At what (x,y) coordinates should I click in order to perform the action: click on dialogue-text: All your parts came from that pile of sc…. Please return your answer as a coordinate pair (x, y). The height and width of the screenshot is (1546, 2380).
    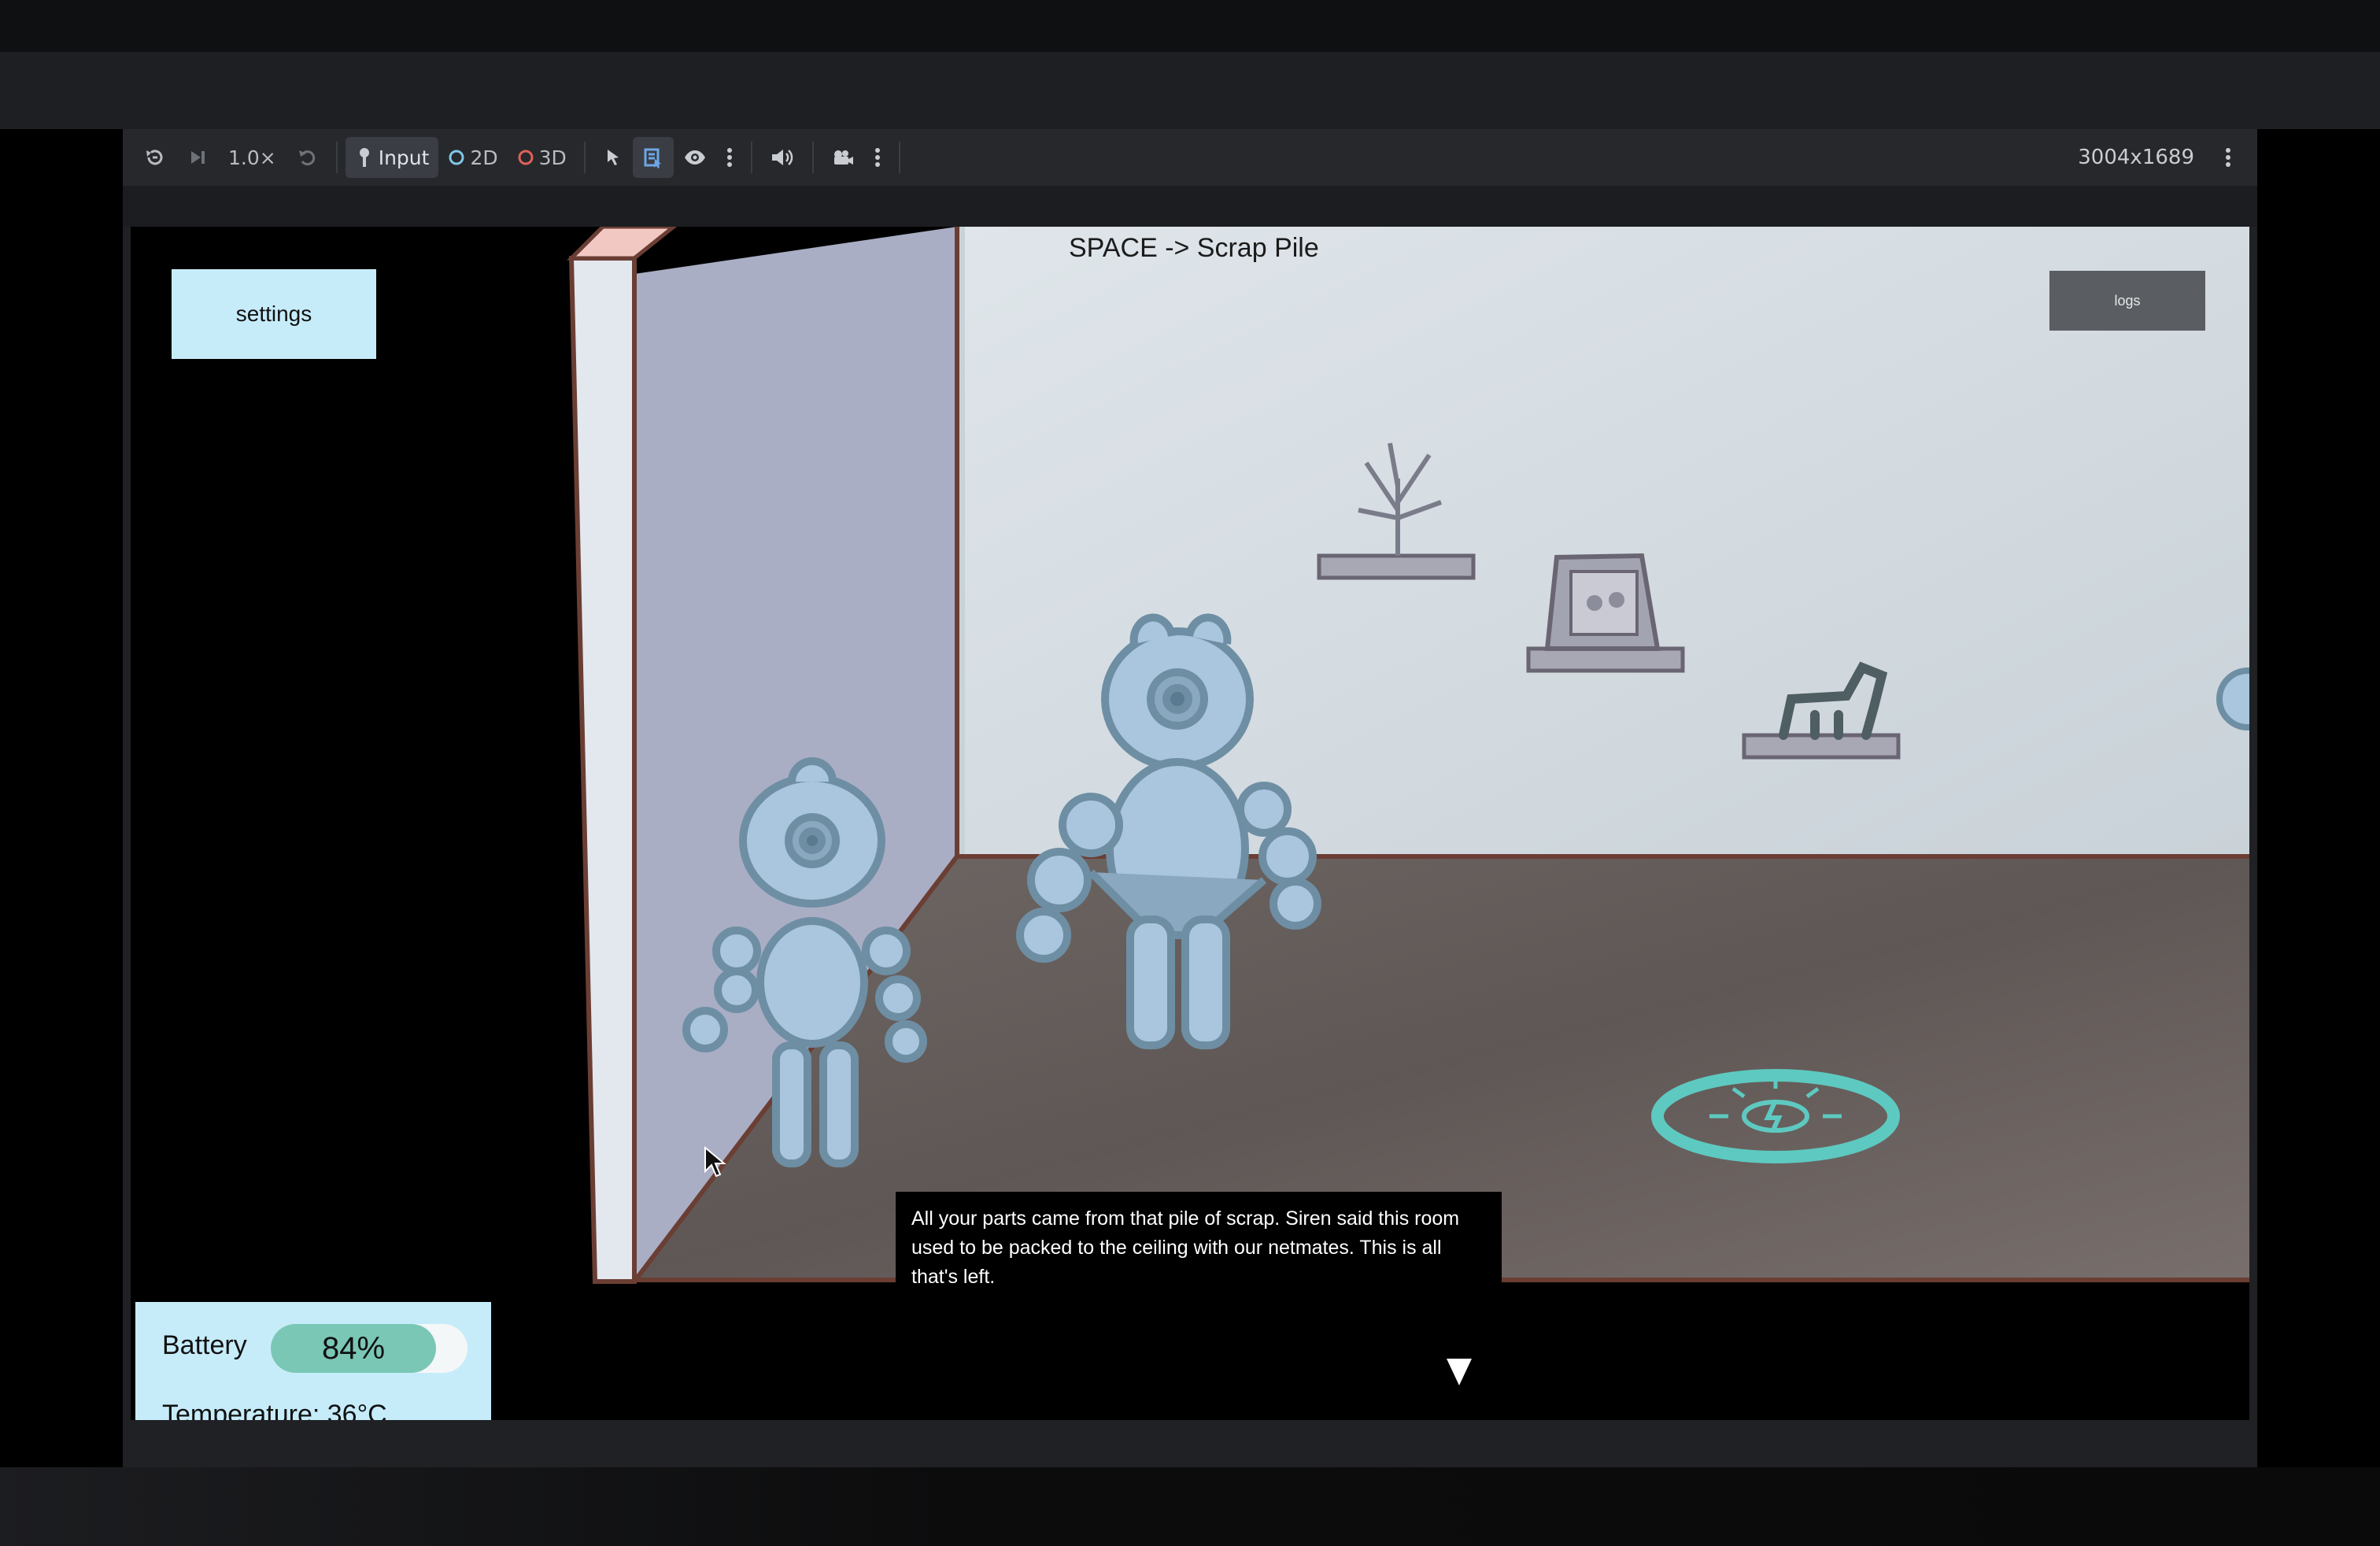
    Looking at the image, I should click on (1185, 1248).